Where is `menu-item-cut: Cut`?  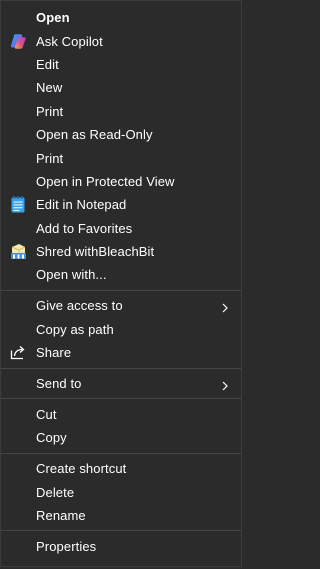 menu-item-cut: Cut is located at coordinates (121, 414).